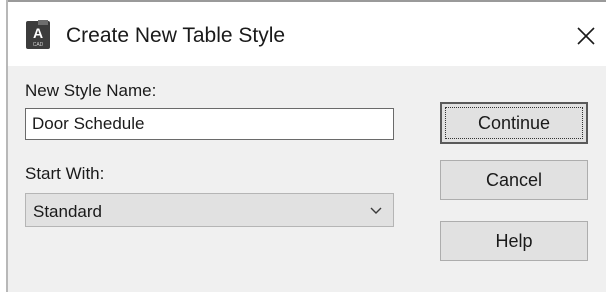  I want to click on help-button: Help, so click(514, 241).